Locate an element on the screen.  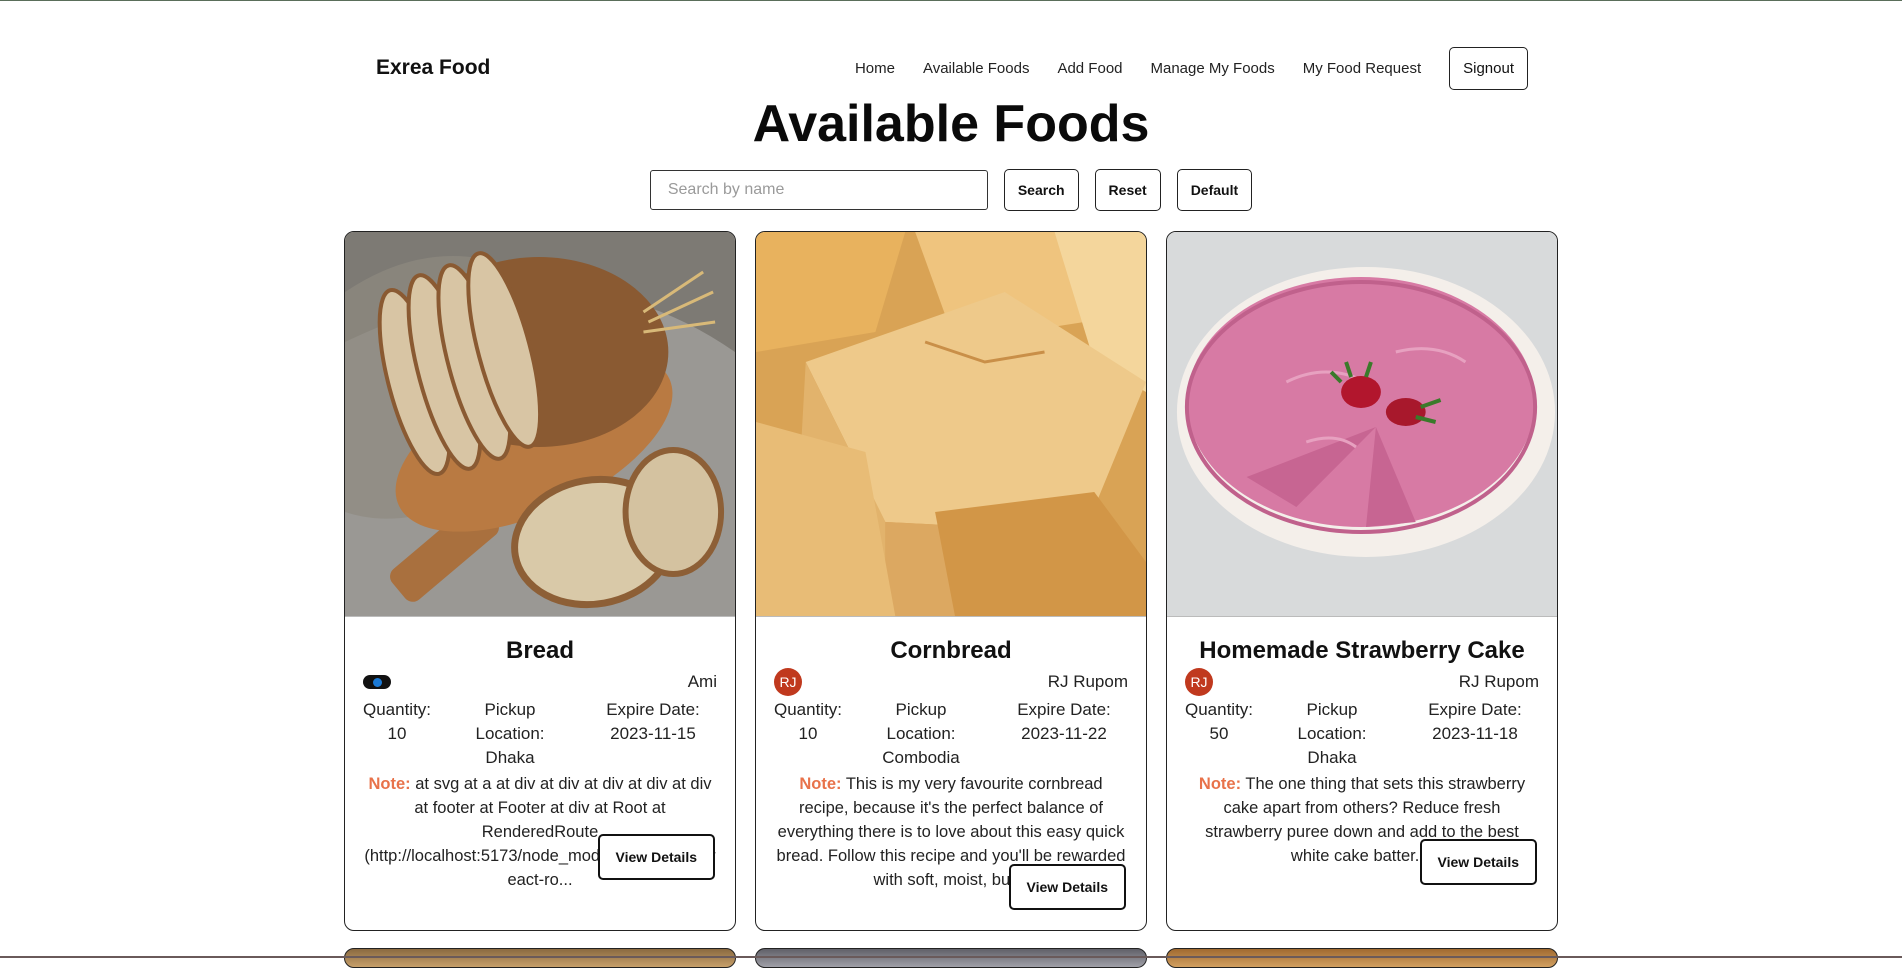
search-bar: Search Reset Default is located at coordinates (951, 190).